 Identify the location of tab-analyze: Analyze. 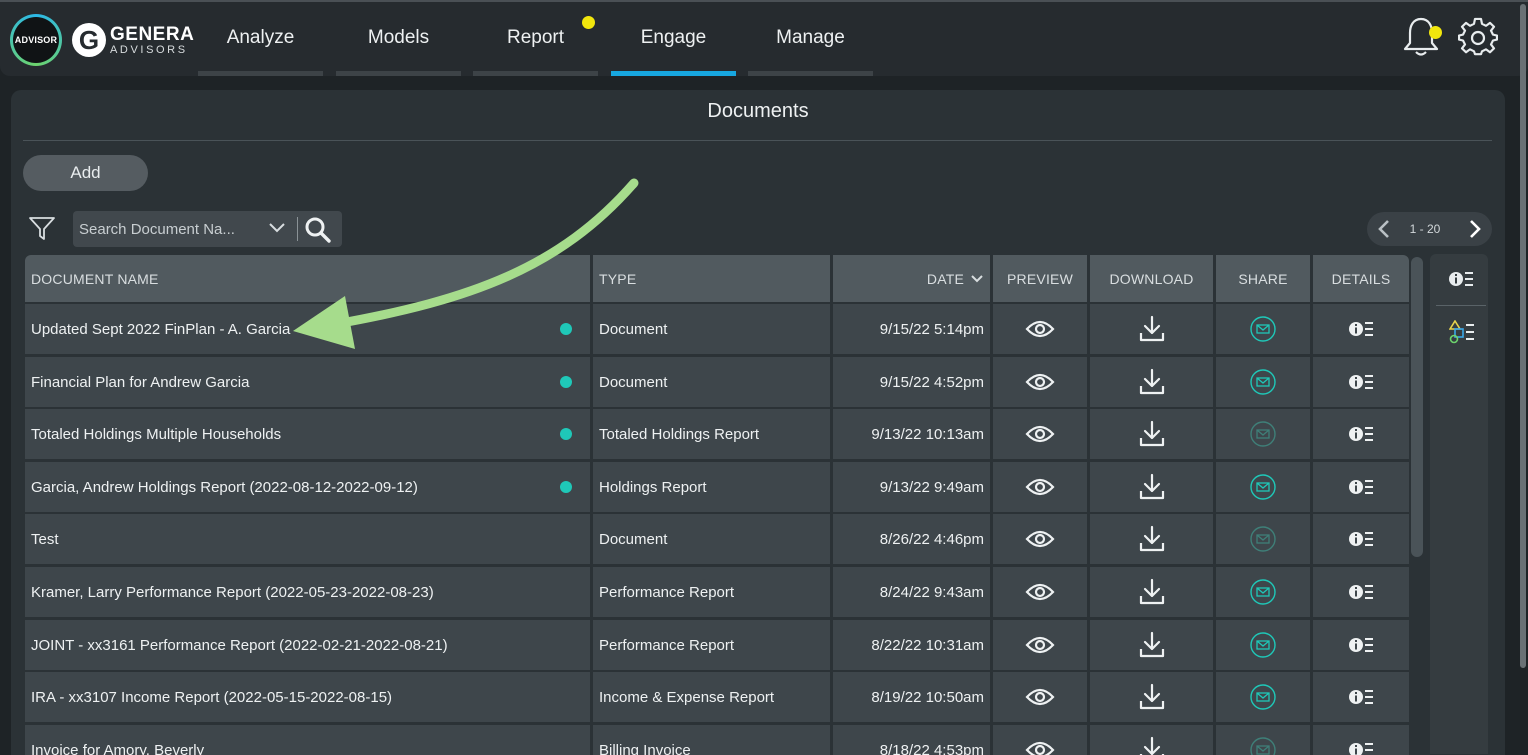
(260, 38).